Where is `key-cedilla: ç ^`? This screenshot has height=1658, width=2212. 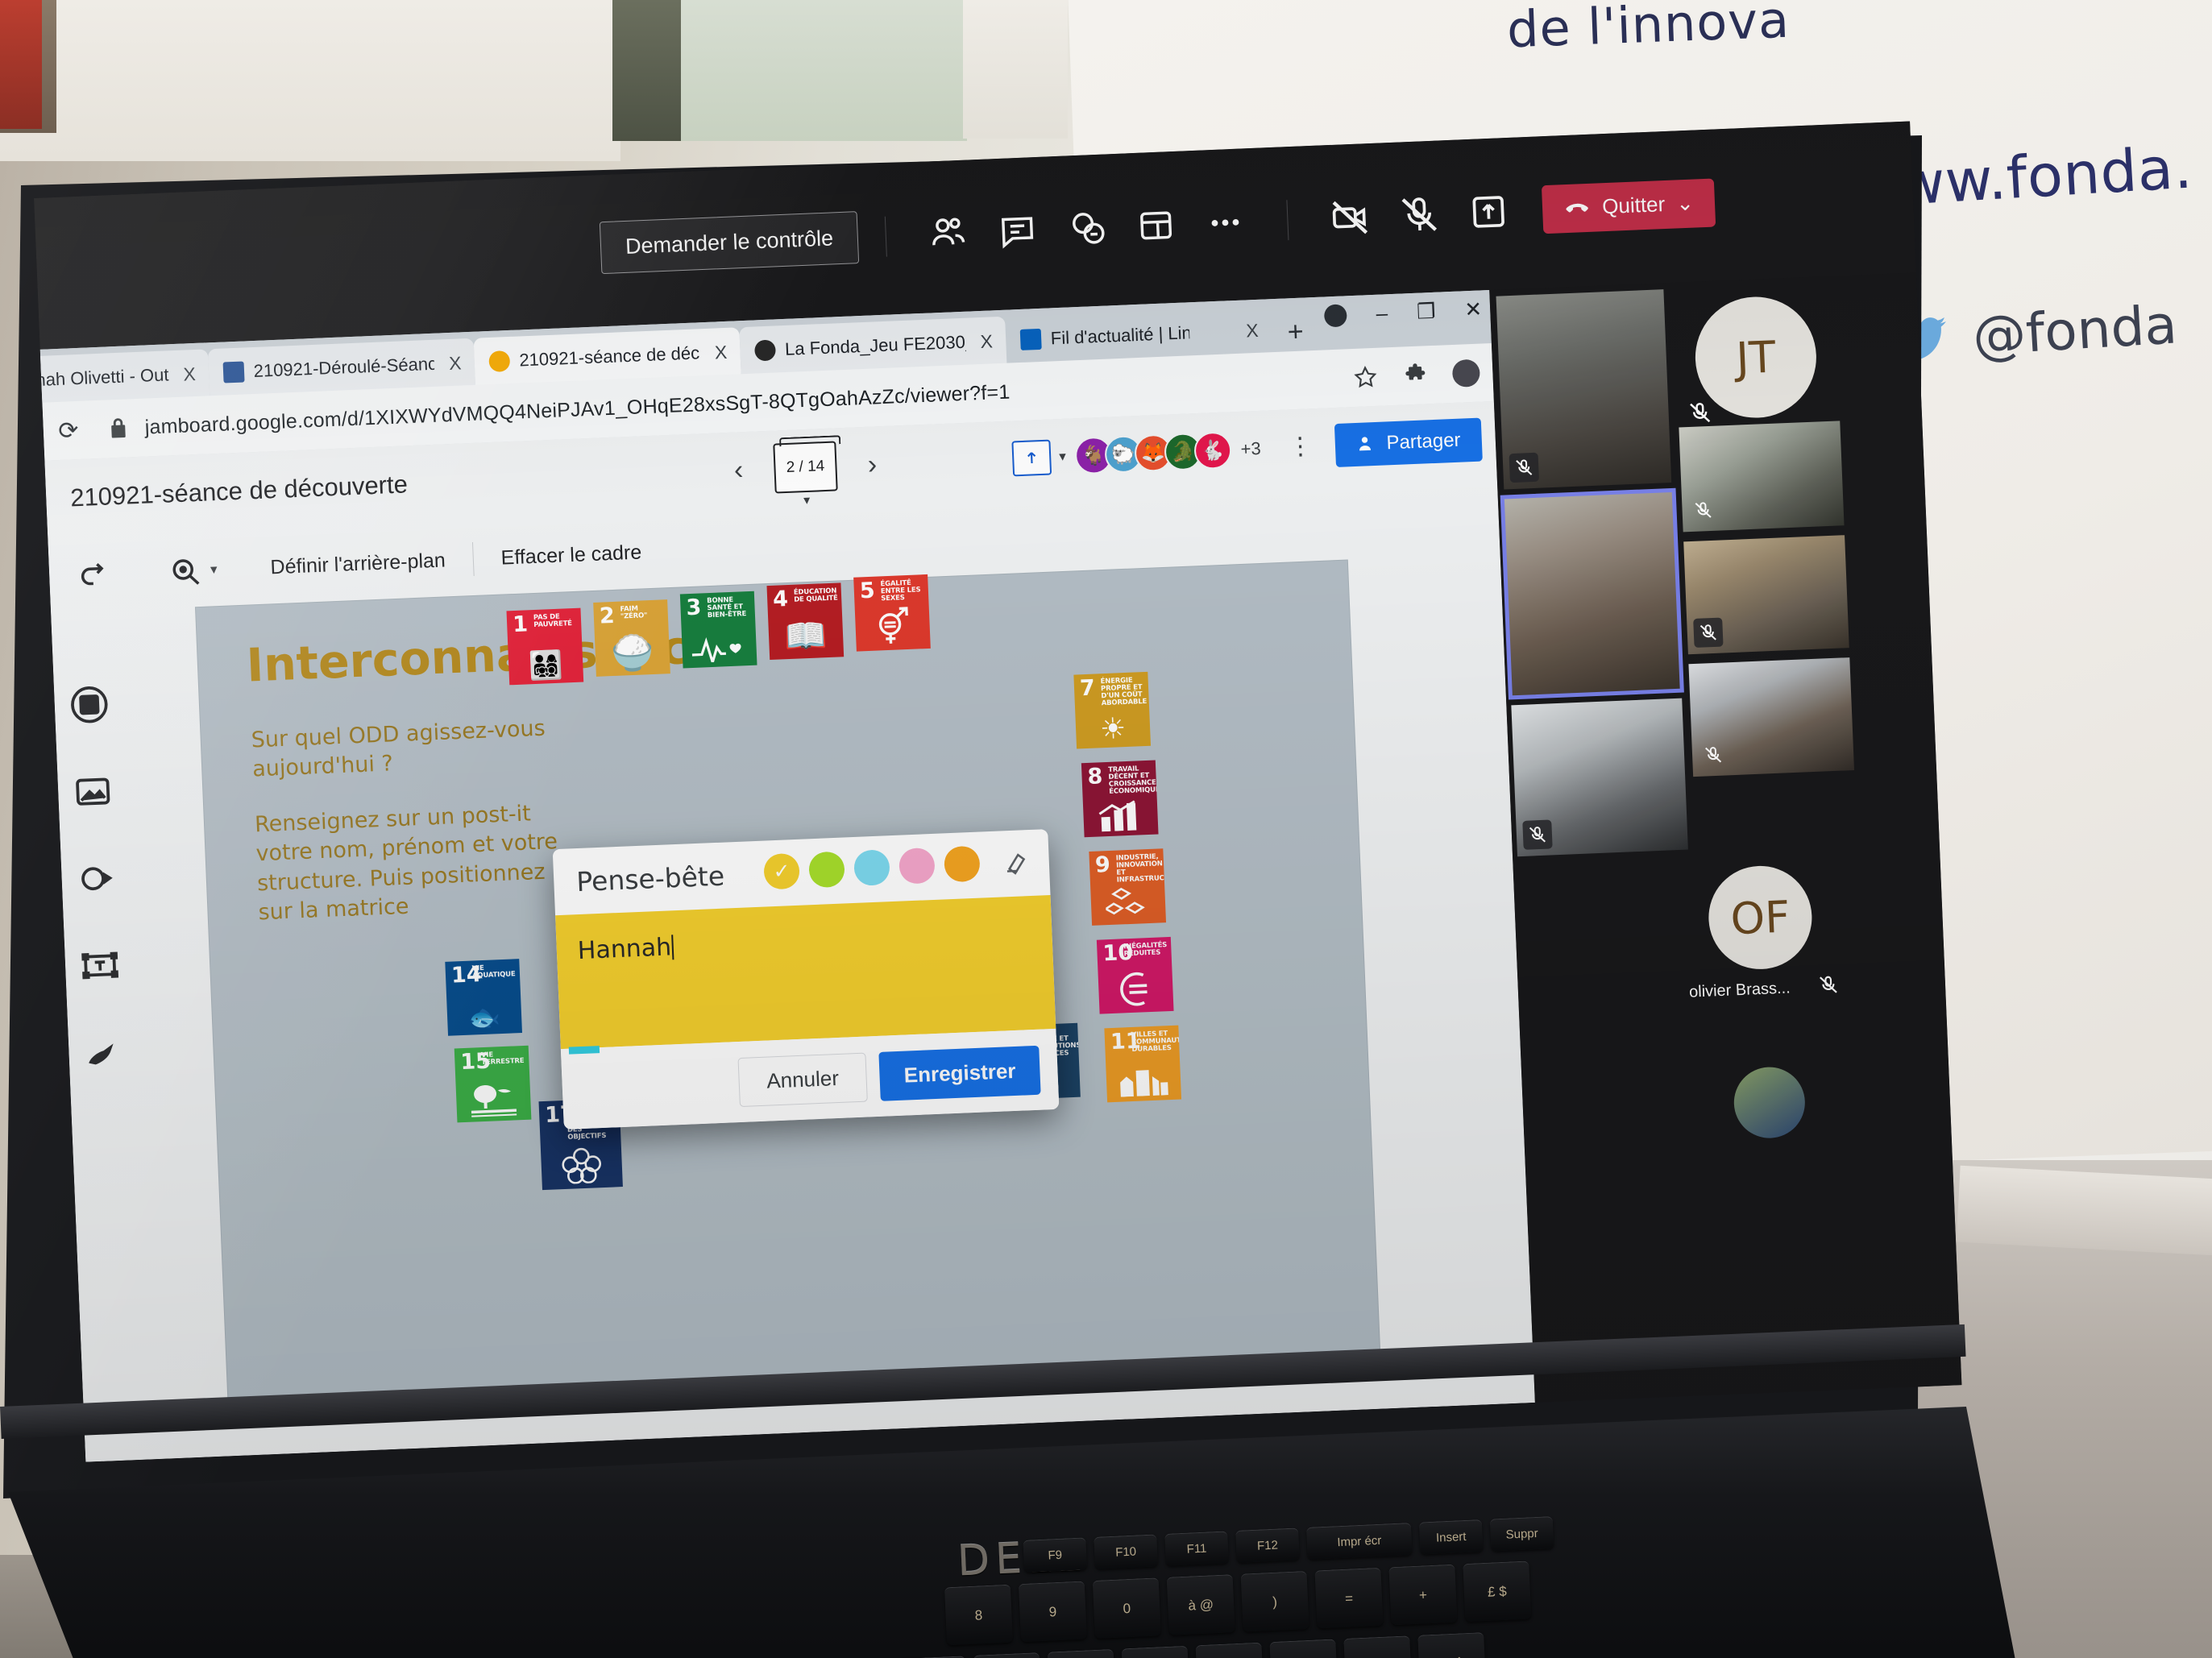
key-cedilla: ç ^ is located at coordinates (1081, 1653).